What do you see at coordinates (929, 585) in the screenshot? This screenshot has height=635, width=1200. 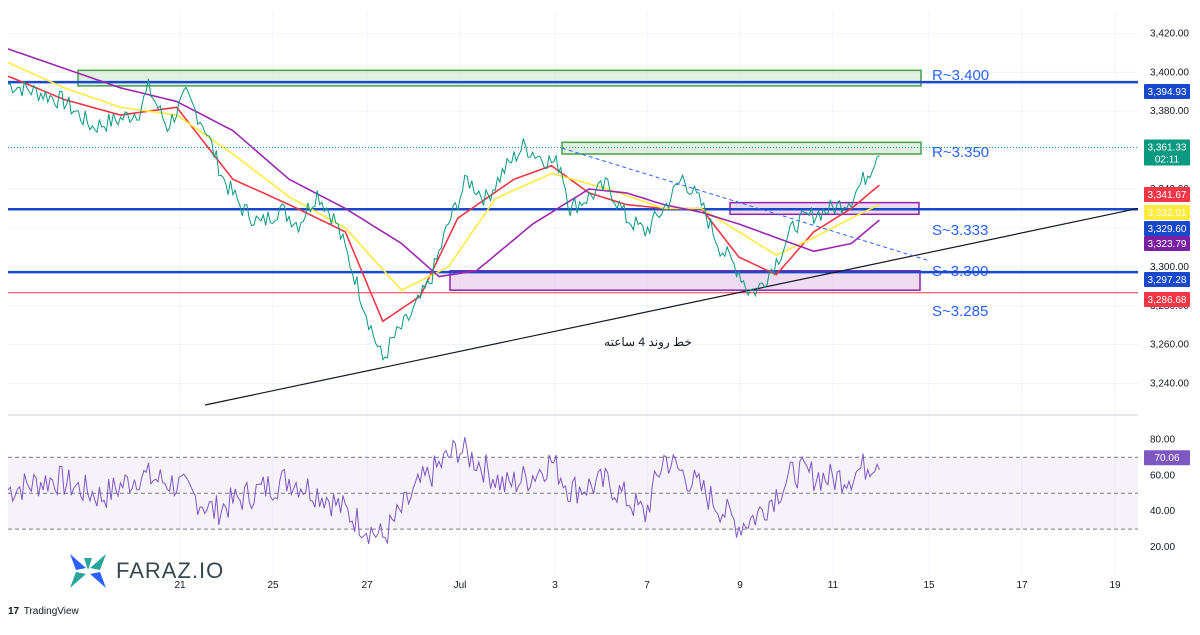 I see `time-tick-label: 15` at bounding box center [929, 585].